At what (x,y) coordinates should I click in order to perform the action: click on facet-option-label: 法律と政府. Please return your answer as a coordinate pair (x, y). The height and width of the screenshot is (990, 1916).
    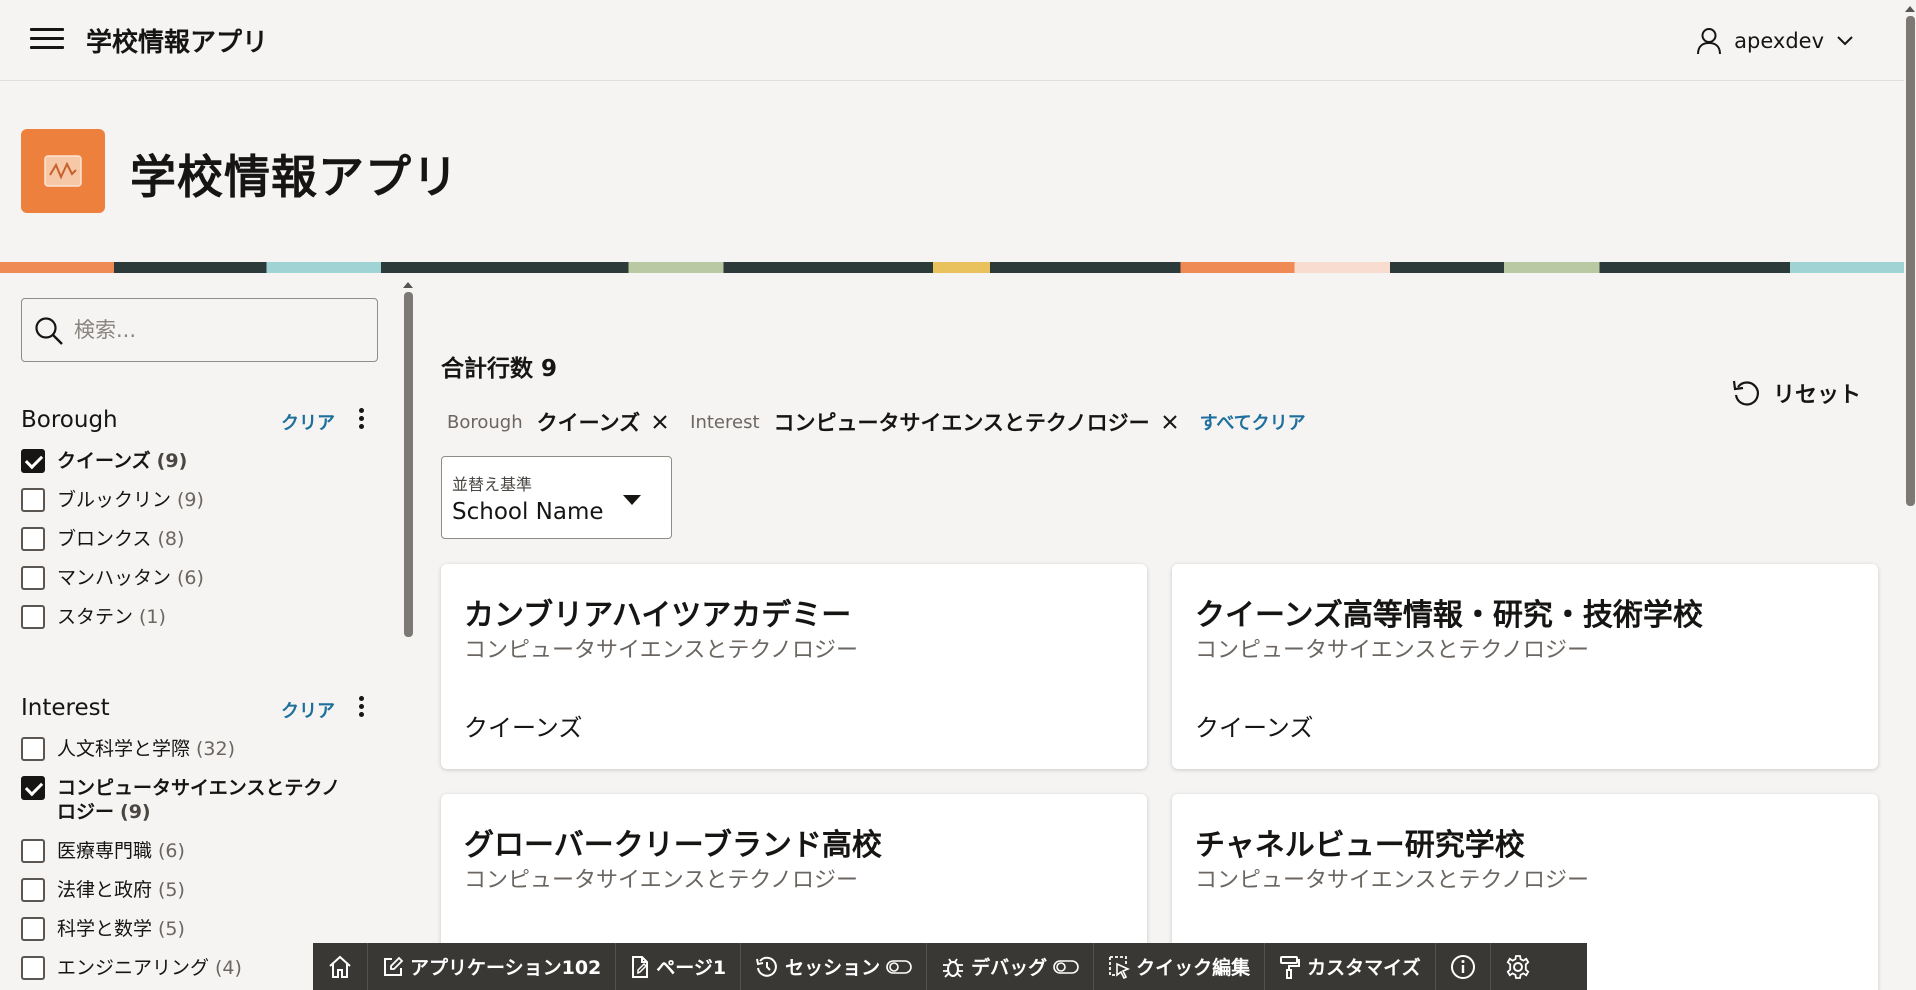
    Looking at the image, I should click on (105, 890).